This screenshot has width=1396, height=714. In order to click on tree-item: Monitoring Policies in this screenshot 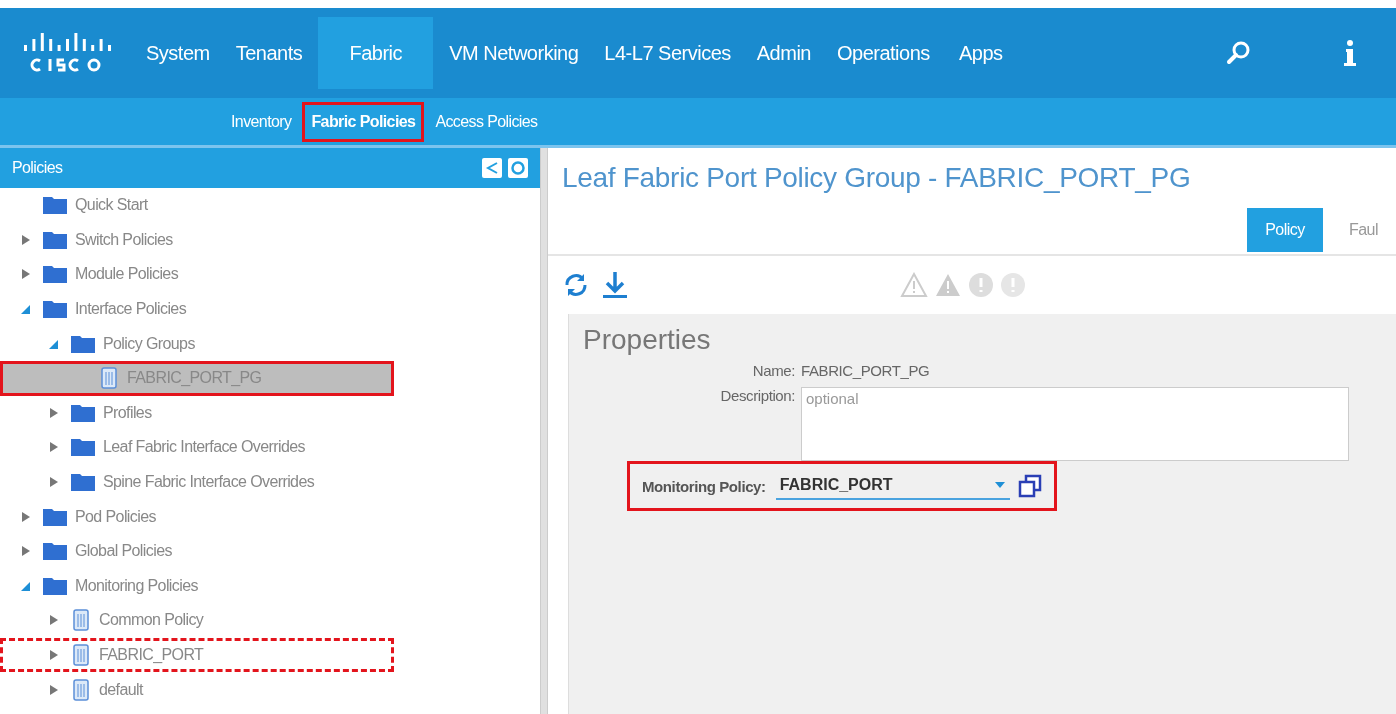, I will do `click(270, 586)`.